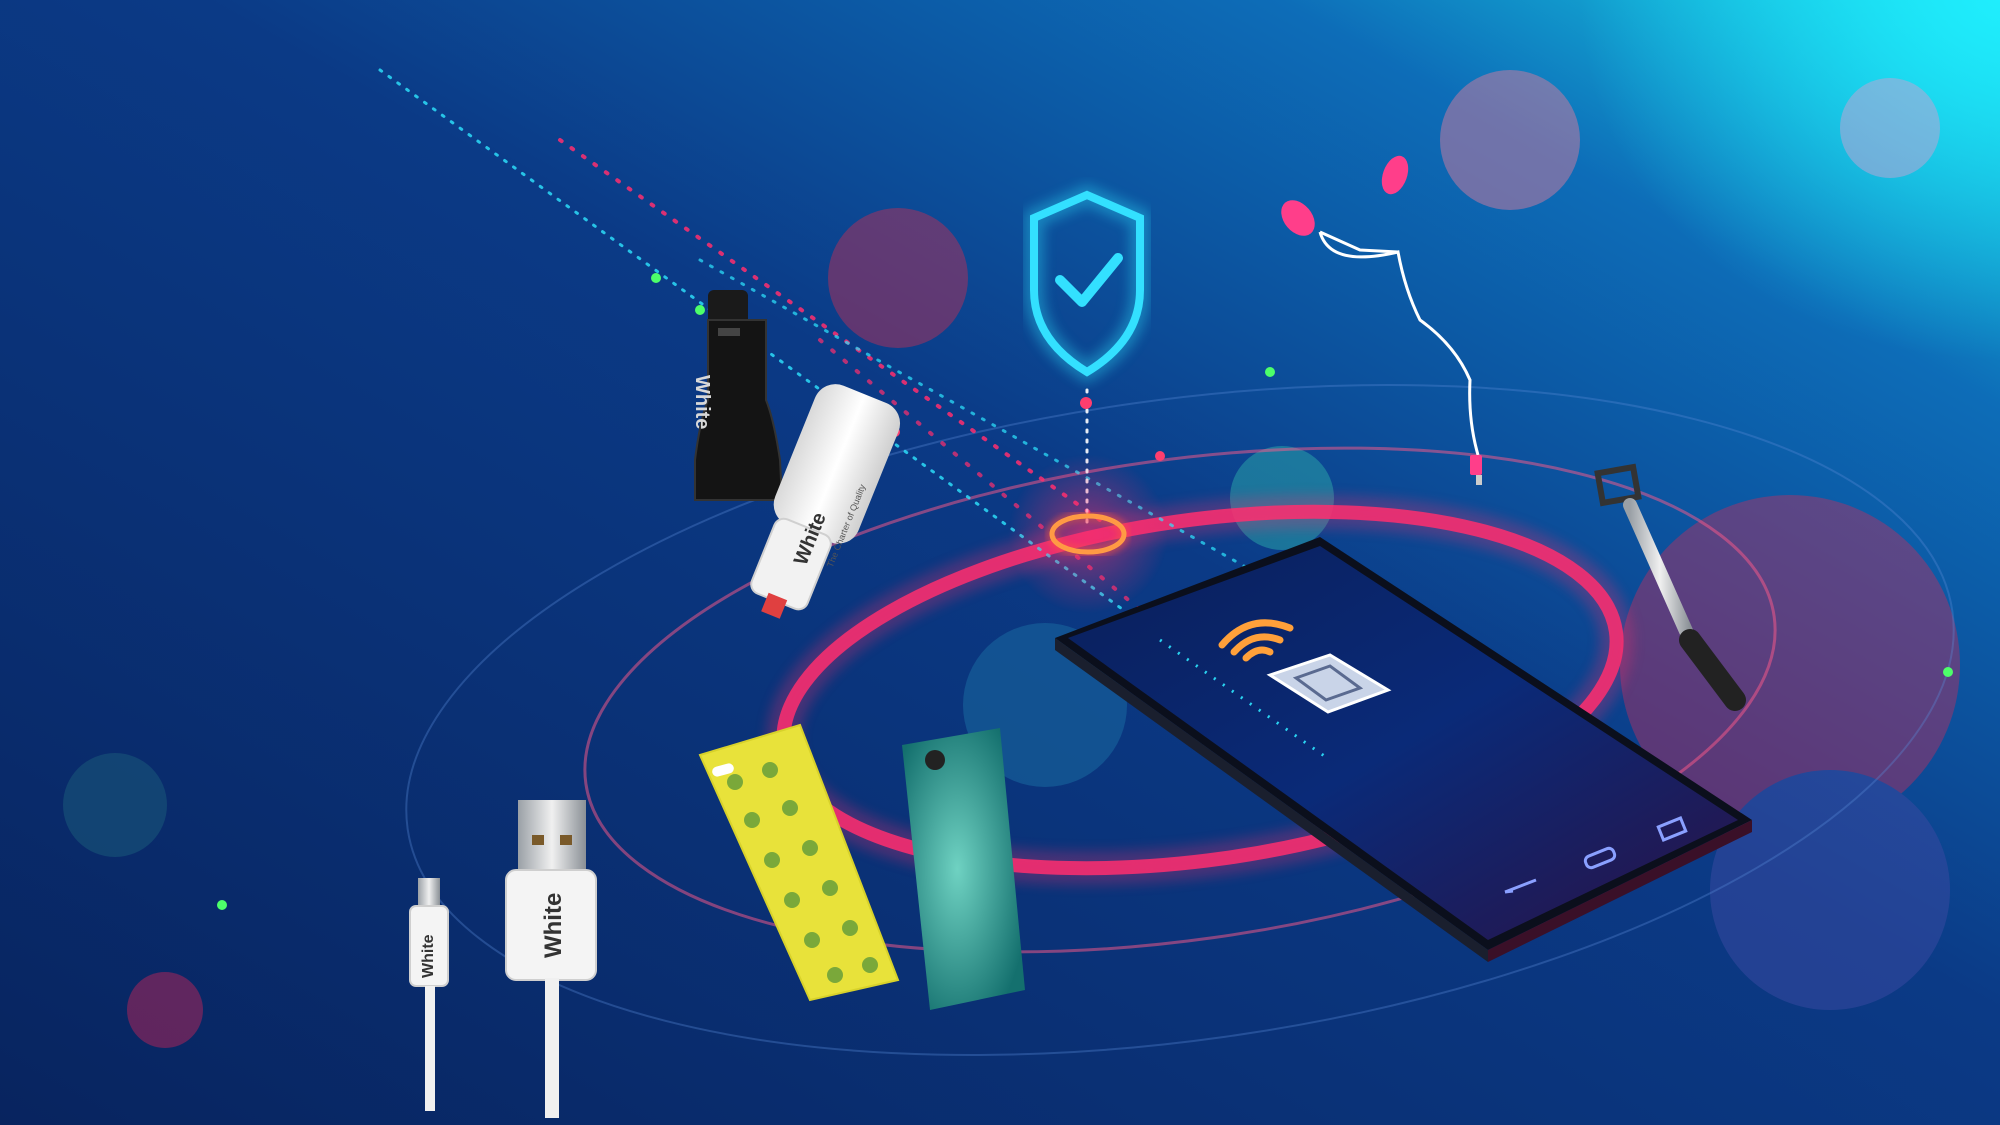 The width and height of the screenshot is (2000, 1125). Describe the element at coordinates (702, 402) in the screenshot. I see `black-charger-brand: White` at that location.